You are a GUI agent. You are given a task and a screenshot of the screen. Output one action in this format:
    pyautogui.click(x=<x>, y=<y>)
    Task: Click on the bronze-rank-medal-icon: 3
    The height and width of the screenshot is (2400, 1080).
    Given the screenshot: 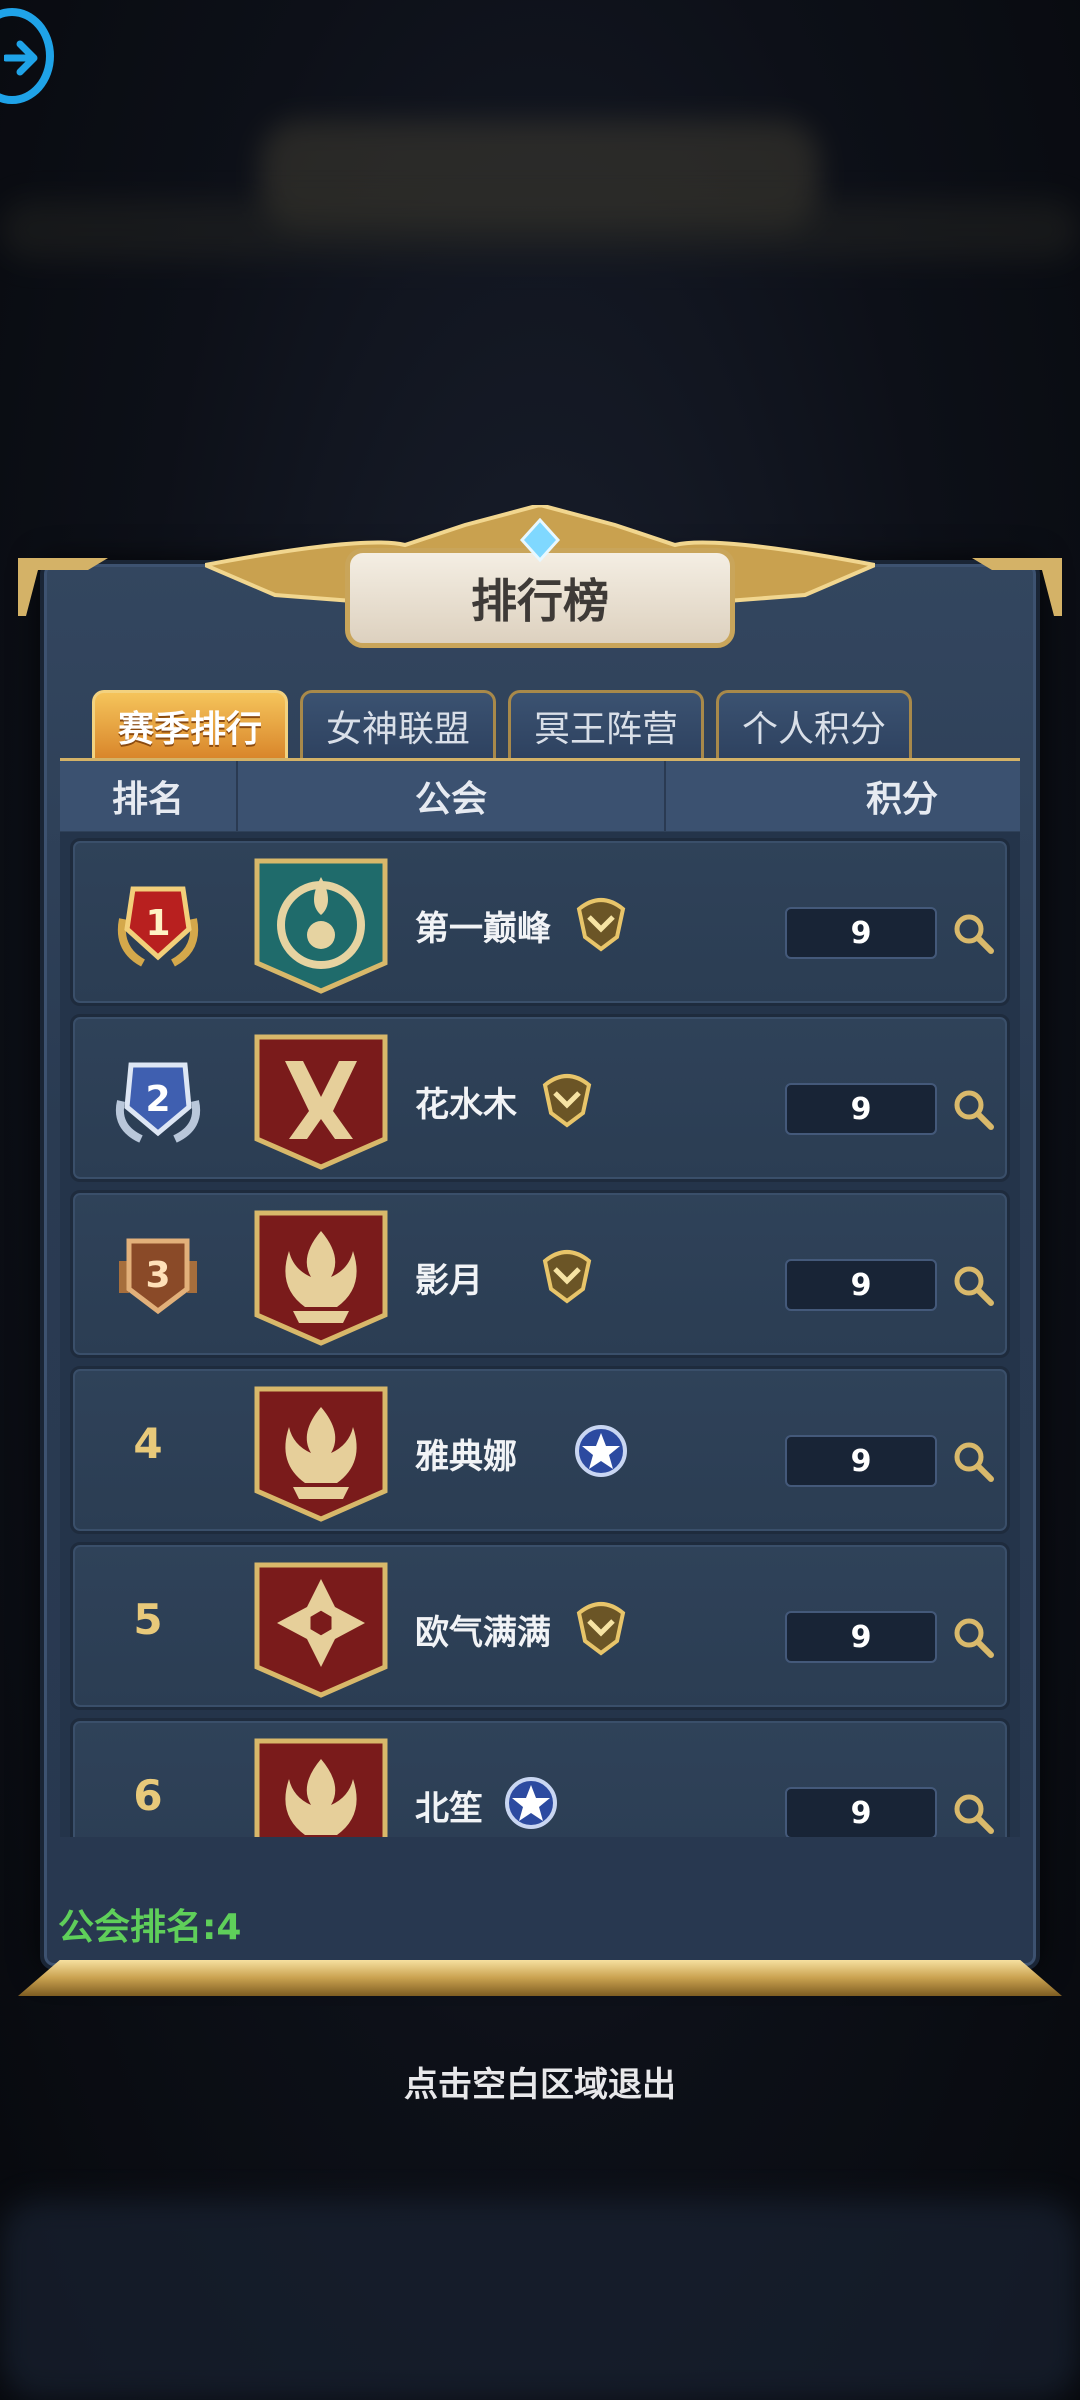 What is the action you would take?
    pyautogui.click(x=158, y=1276)
    